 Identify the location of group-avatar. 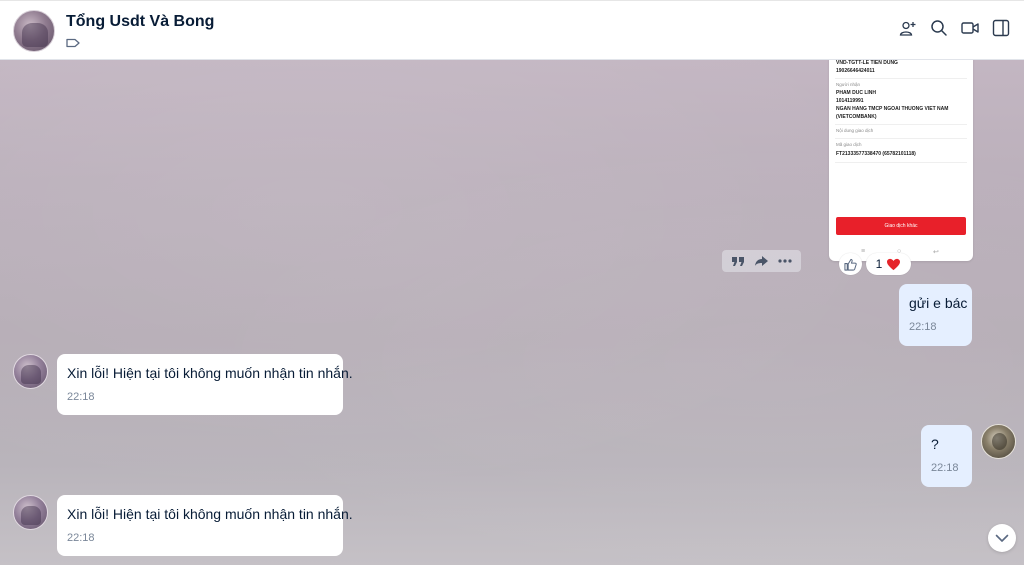
(34, 31).